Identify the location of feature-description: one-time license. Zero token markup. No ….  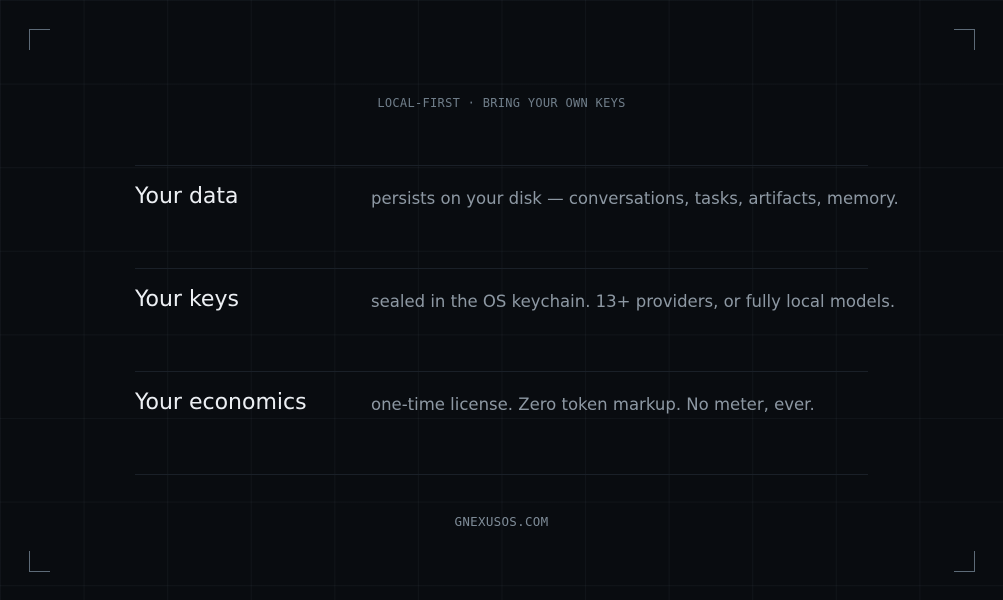
(593, 404).